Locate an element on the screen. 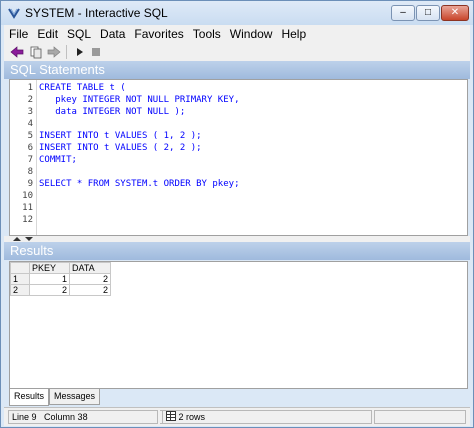 Image resolution: width=474 pixels, height=428 pixels. menu-window: Window is located at coordinates (251, 34).